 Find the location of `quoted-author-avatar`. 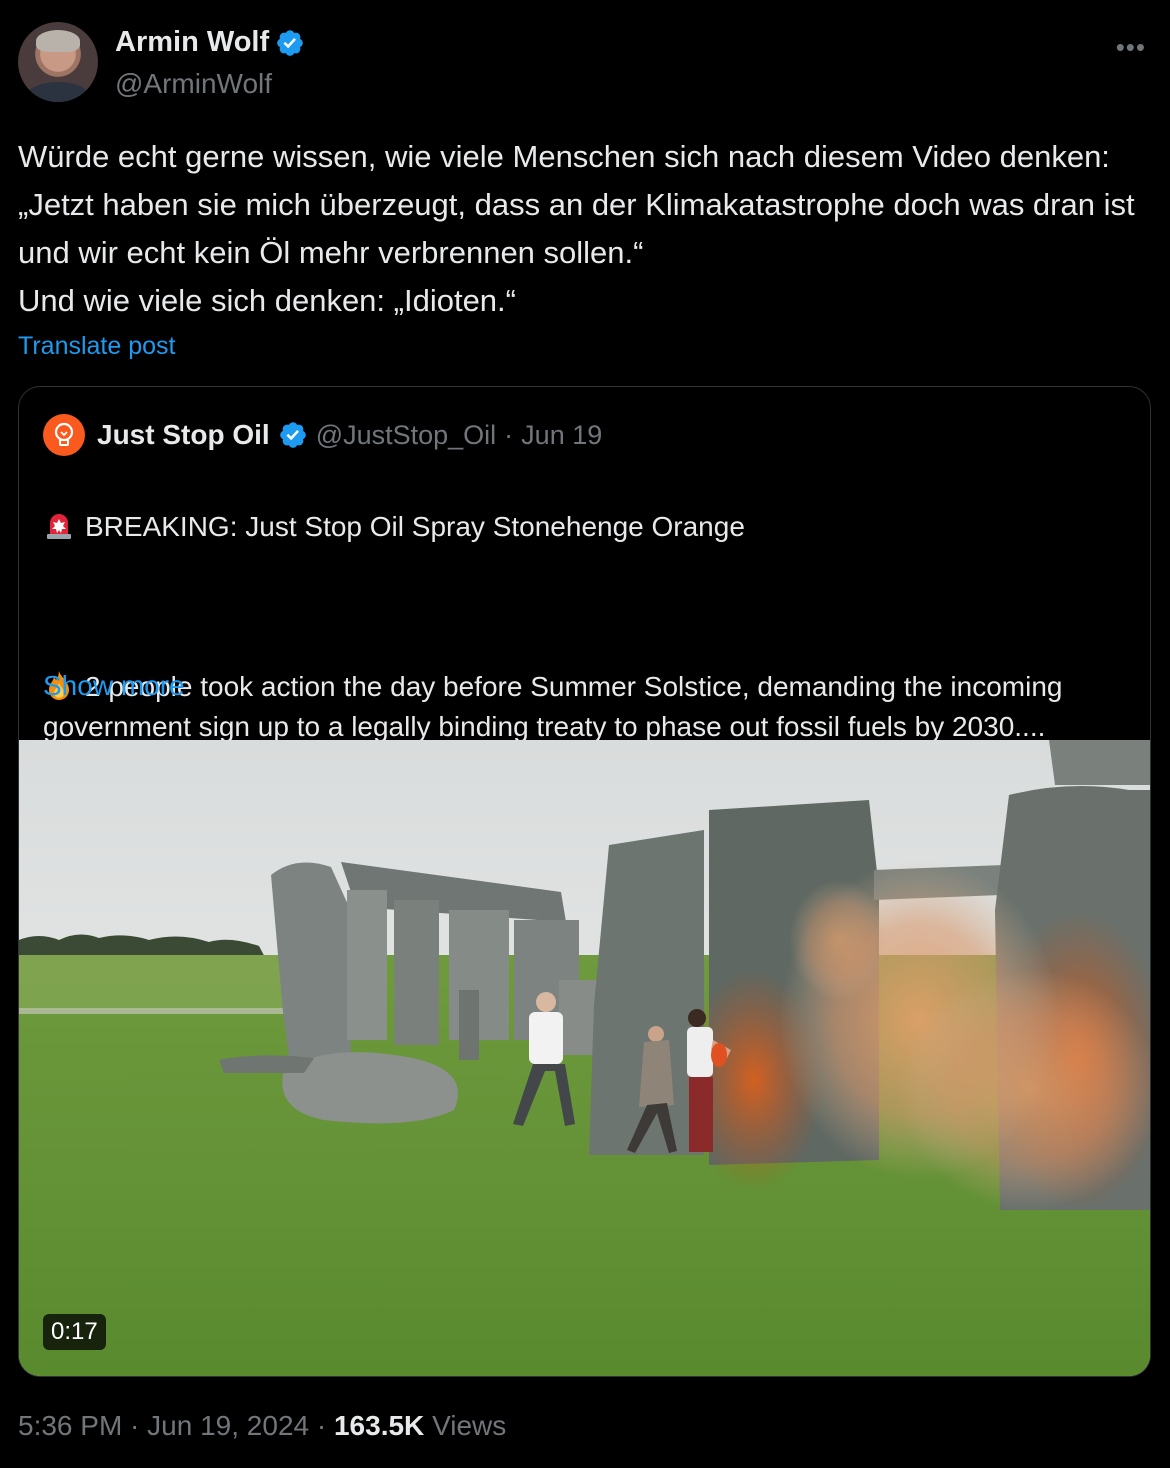

quoted-author-avatar is located at coordinates (64, 435).